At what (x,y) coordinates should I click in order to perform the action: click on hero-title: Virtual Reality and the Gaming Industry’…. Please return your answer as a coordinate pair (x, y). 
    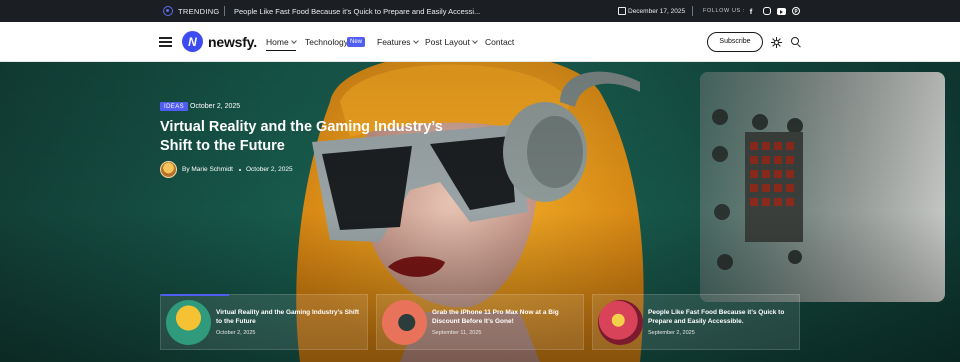
    Looking at the image, I should click on (310, 137).